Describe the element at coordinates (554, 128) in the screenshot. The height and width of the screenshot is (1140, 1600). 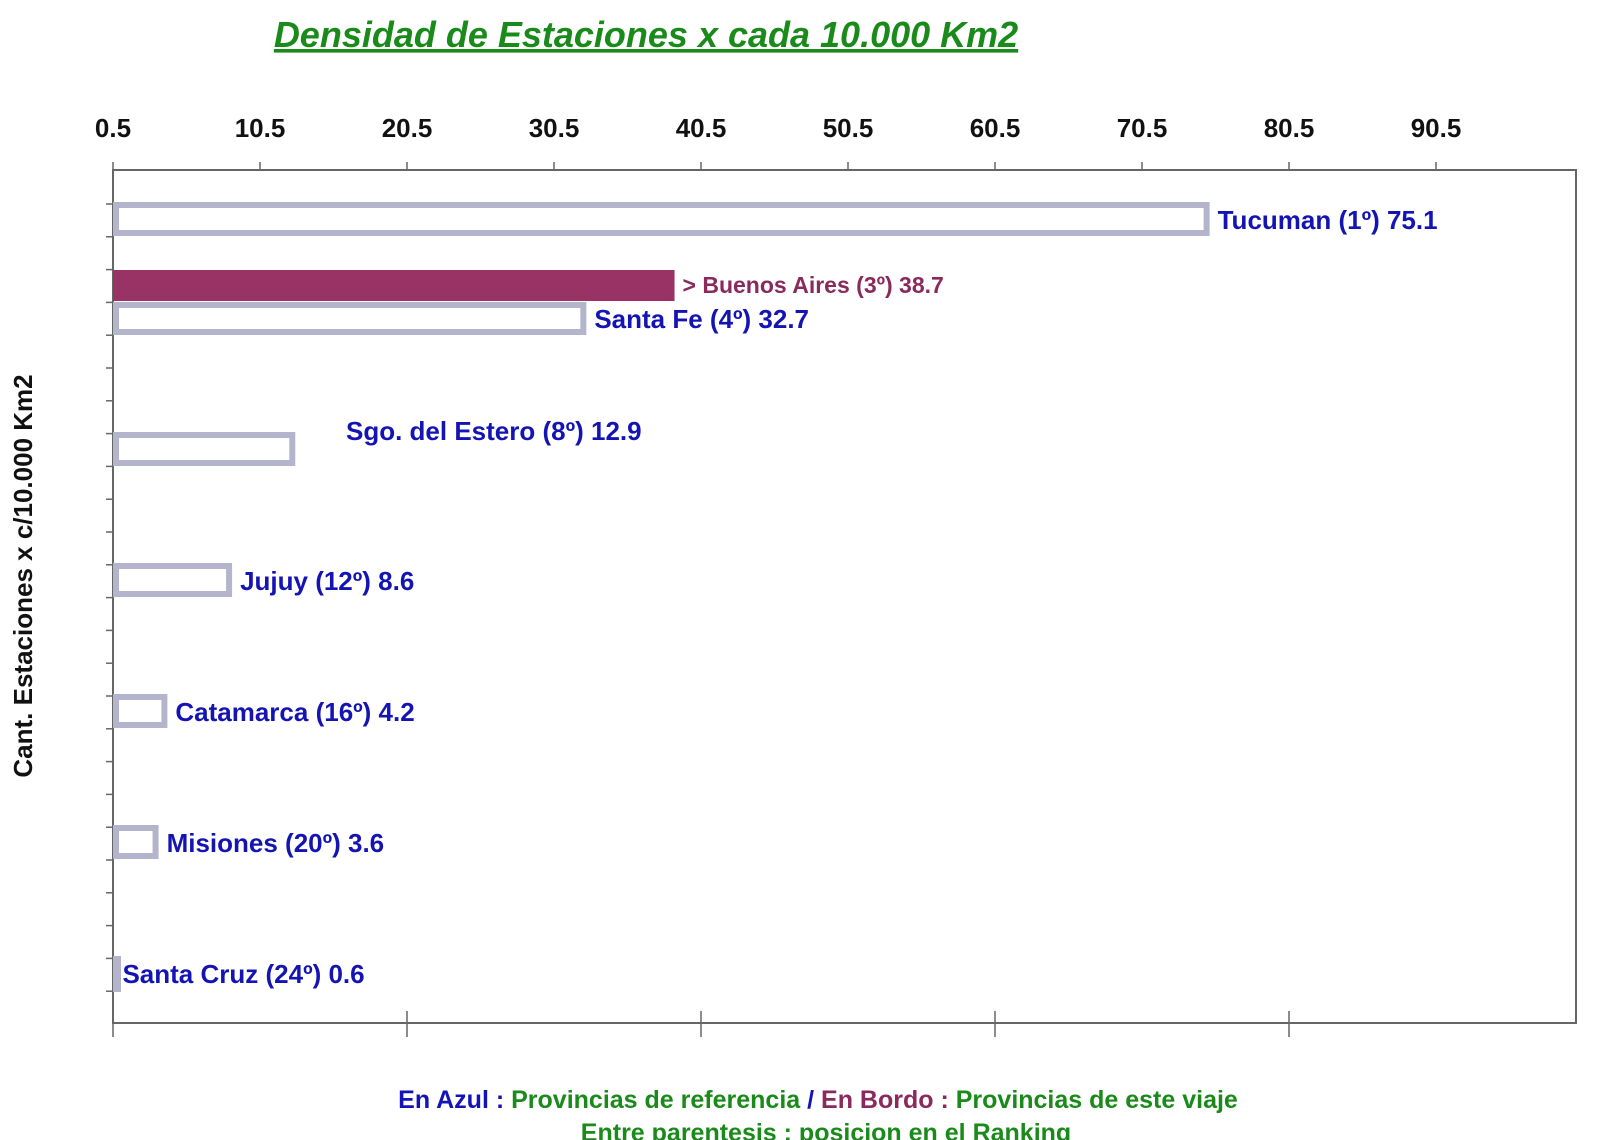
I see `x-tick-label: 30.5` at that location.